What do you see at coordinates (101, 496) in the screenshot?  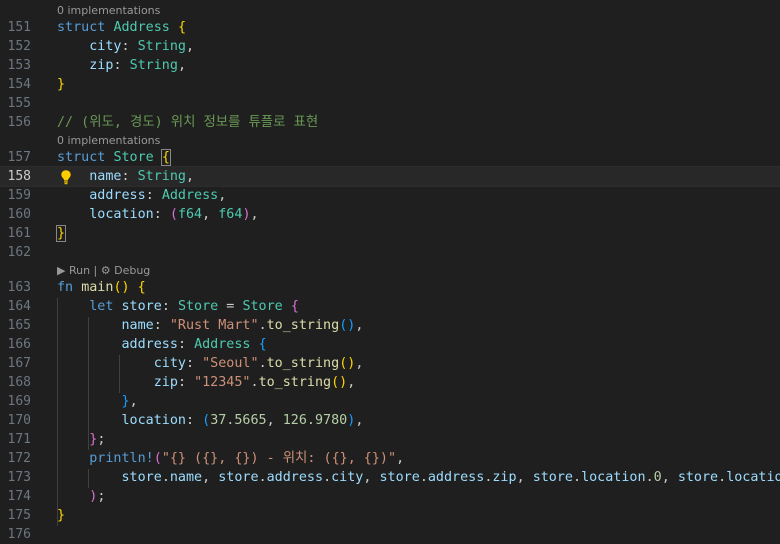 I see `code-token: ;` at bounding box center [101, 496].